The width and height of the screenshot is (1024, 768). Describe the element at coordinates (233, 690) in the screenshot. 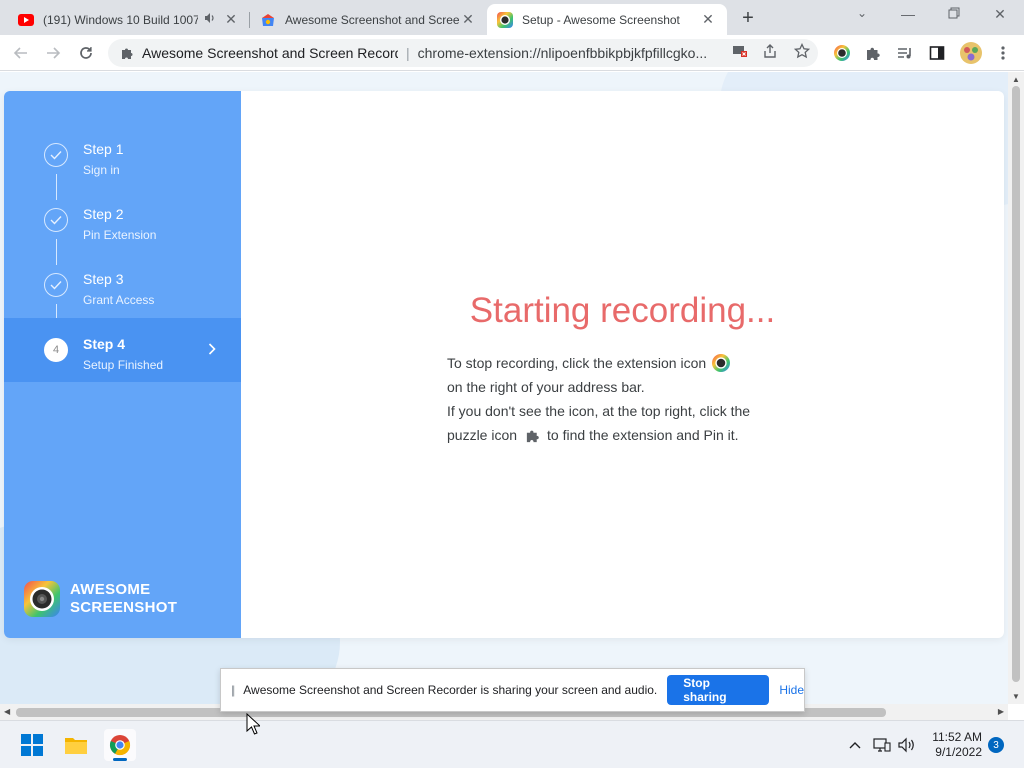

I see `drag-handle-icon: ||` at that location.